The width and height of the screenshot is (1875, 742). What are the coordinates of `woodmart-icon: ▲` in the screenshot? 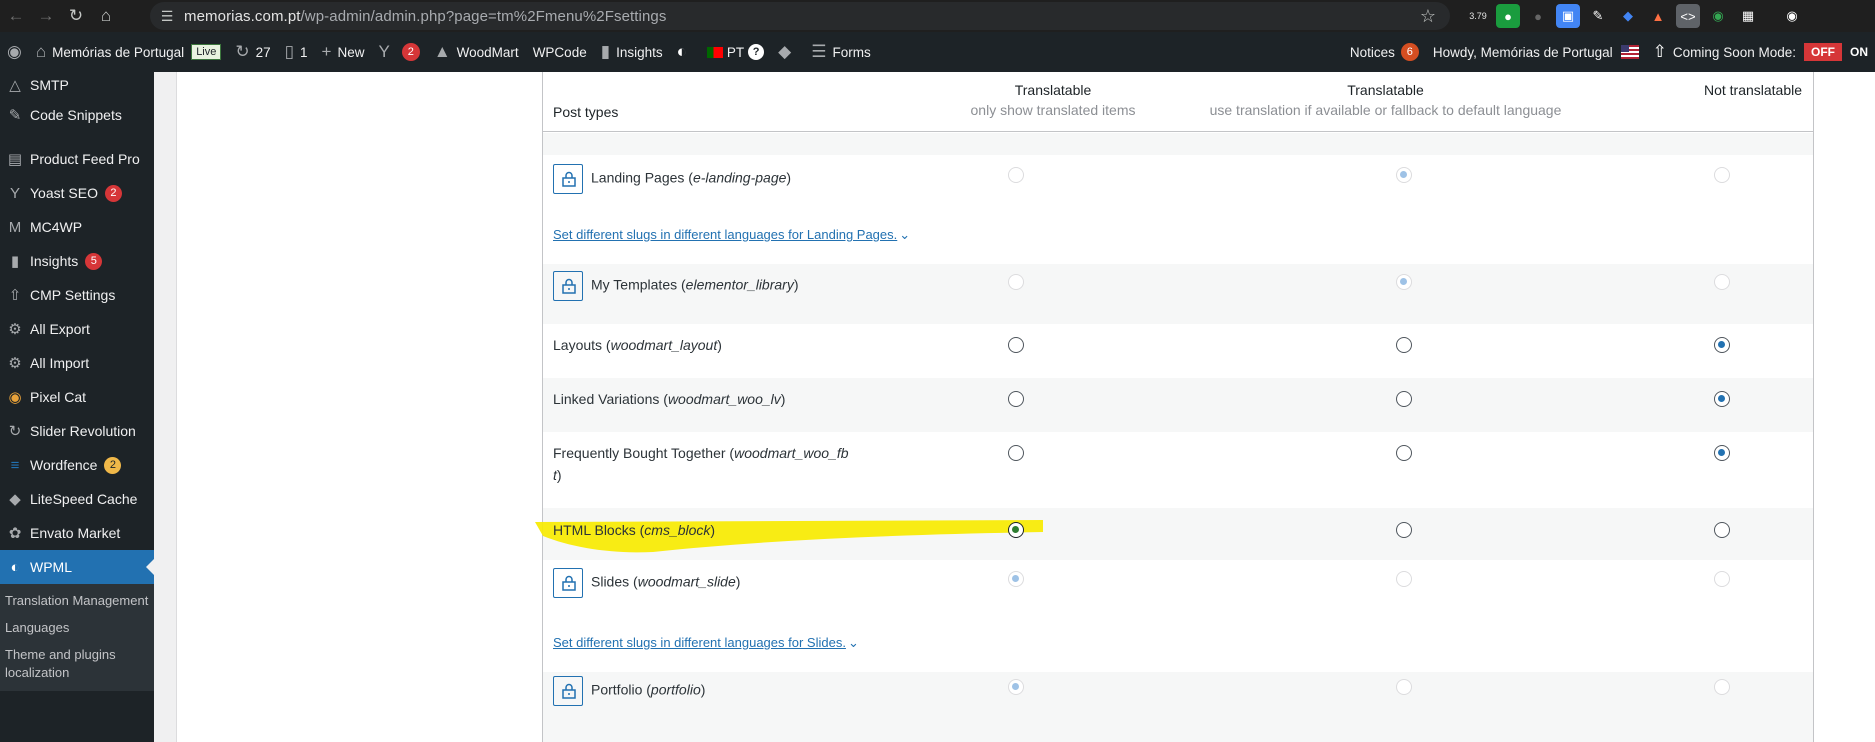 It's located at (442, 51).